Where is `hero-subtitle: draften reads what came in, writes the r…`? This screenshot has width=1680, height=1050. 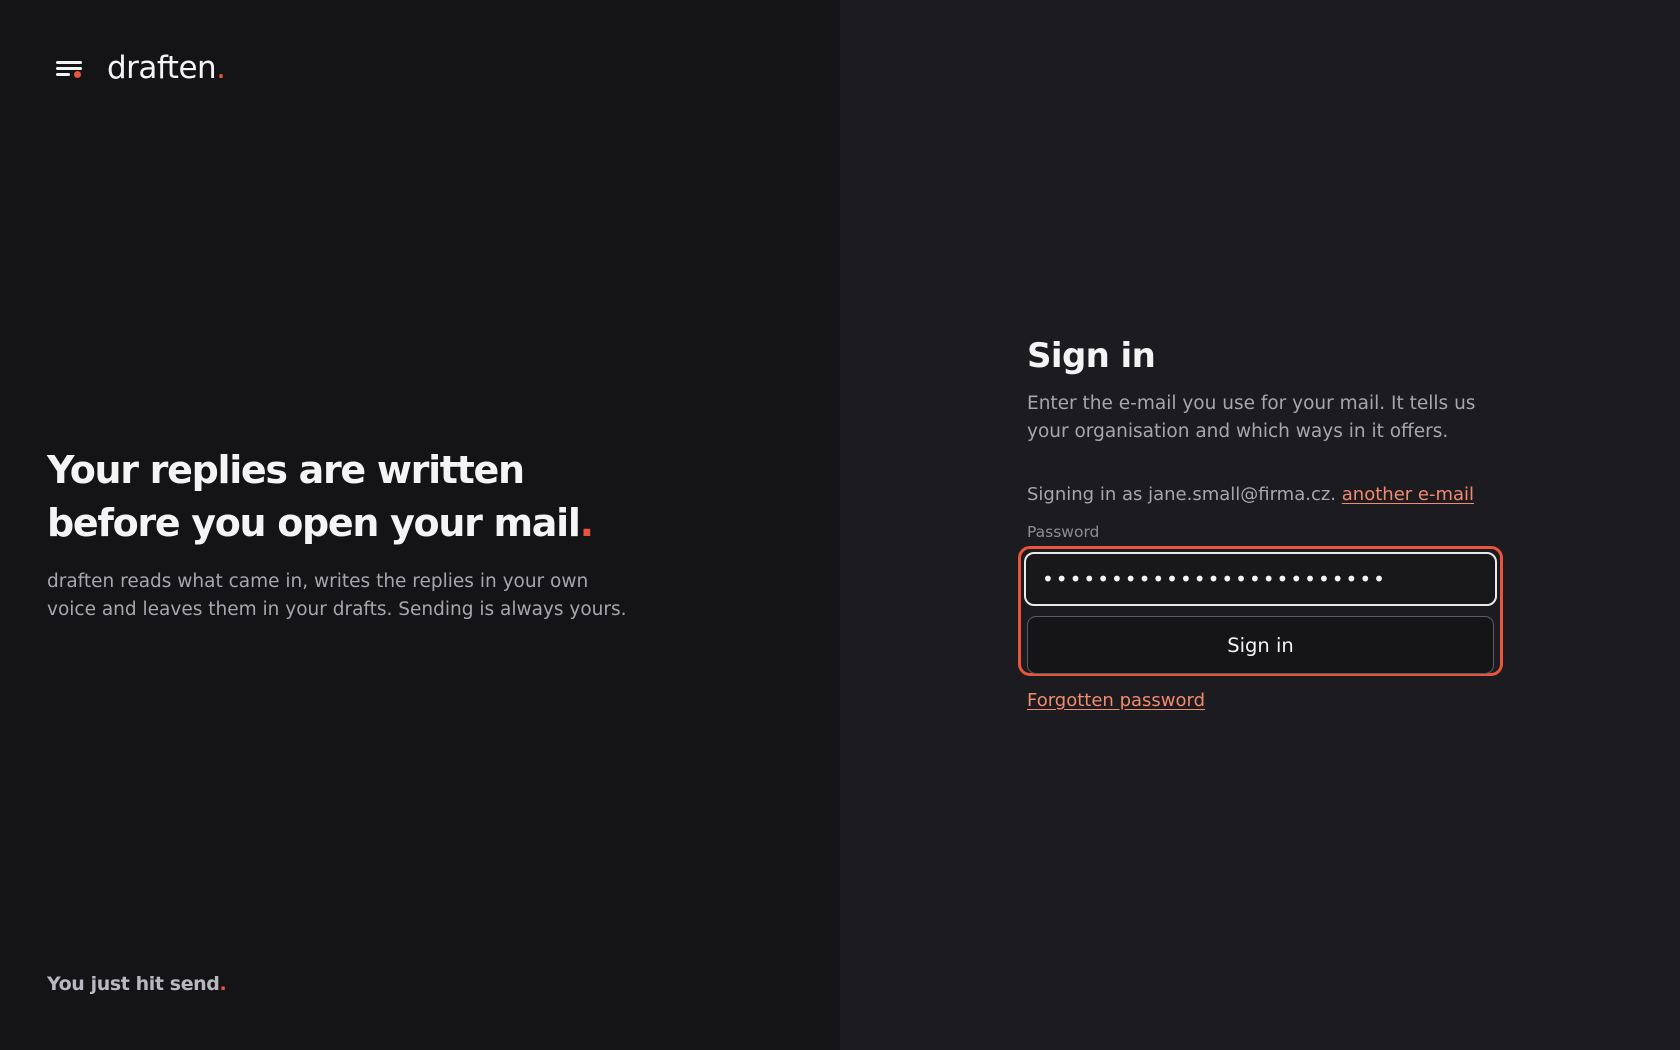
hero-subtitle: draften reads what came in, writes the r… is located at coordinates (337, 595).